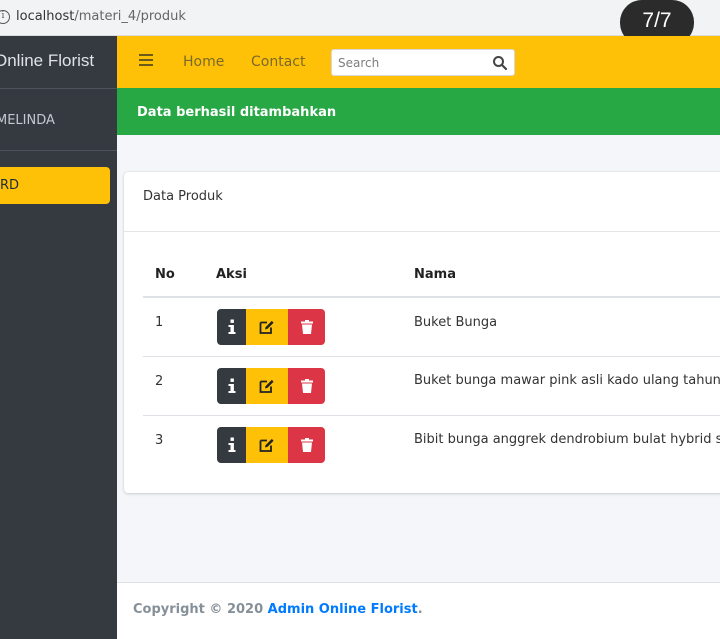  Describe the element at coordinates (418, 111) in the screenshot. I see `success-alert: Data berhasil ditambahkan` at that location.